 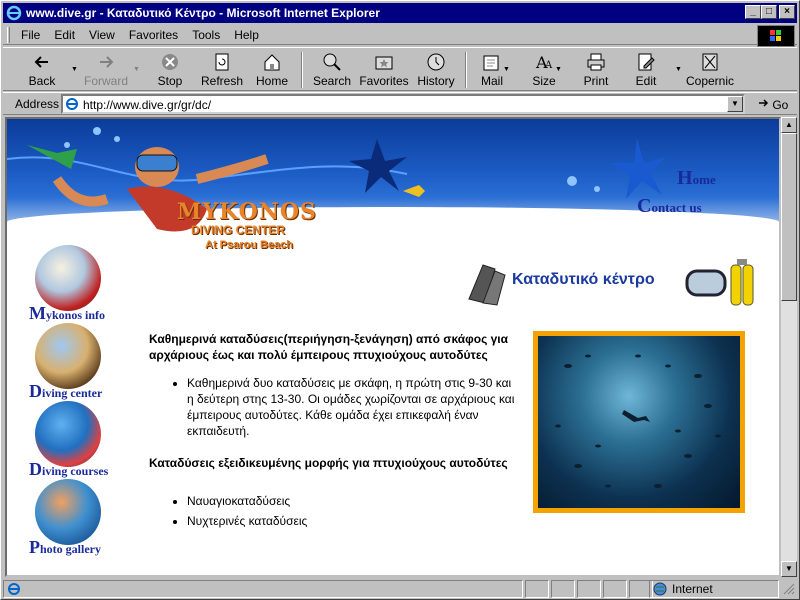 What do you see at coordinates (332, 81) in the screenshot?
I see `search-label: Search` at bounding box center [332, 81].